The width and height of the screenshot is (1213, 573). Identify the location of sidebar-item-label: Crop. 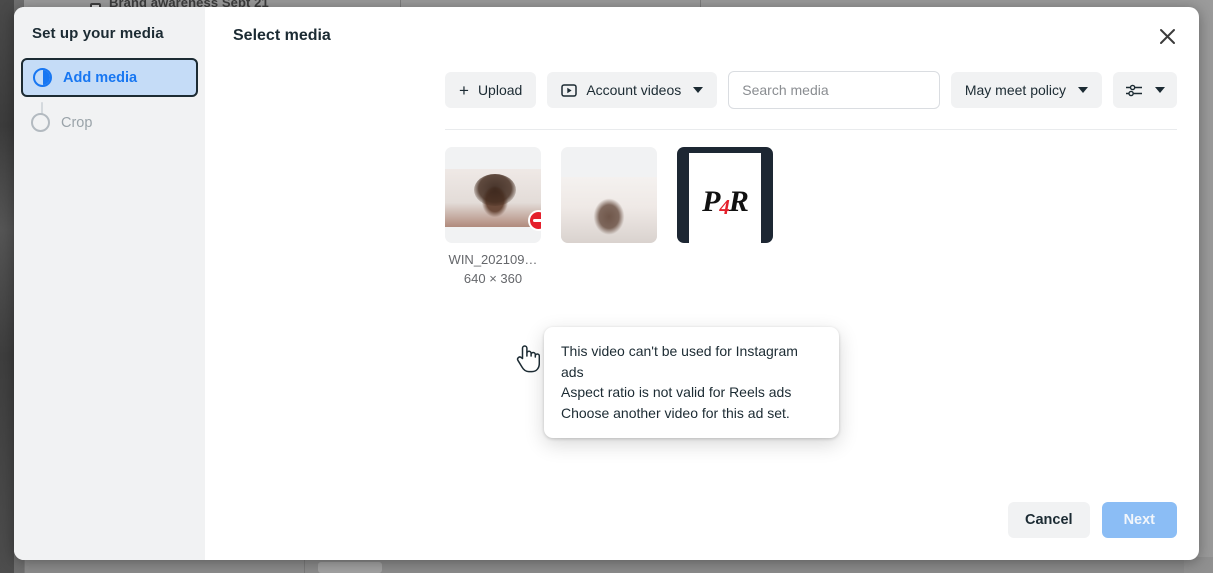
(77, 122).